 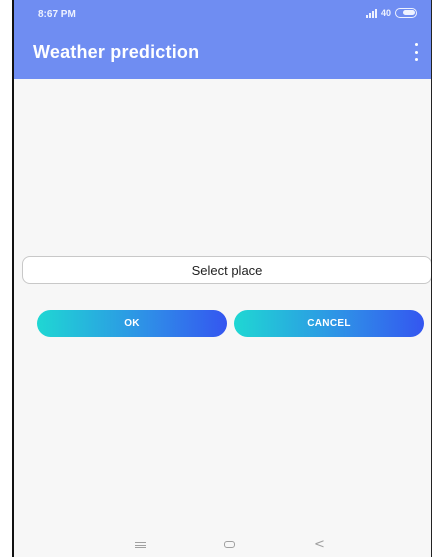 I want to click on signal-icon, so click(x=371, y=13).